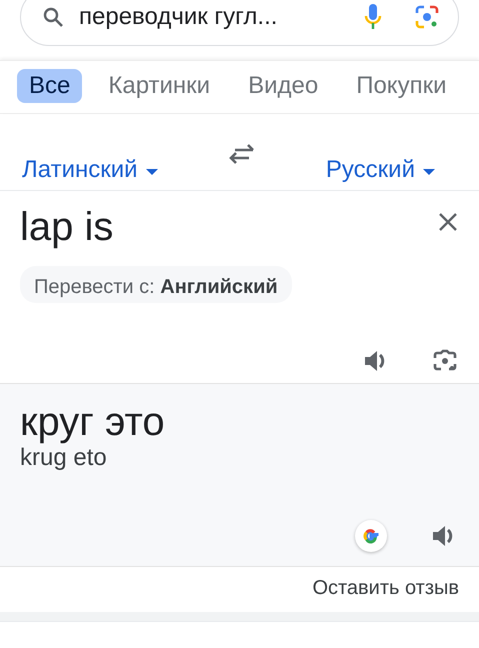 This screenshot has height=648, width=479. What do you see at coordinates (159, 86) in the screenshot?
I see `search-tab: Картинки` at bounding box center [159, 86].